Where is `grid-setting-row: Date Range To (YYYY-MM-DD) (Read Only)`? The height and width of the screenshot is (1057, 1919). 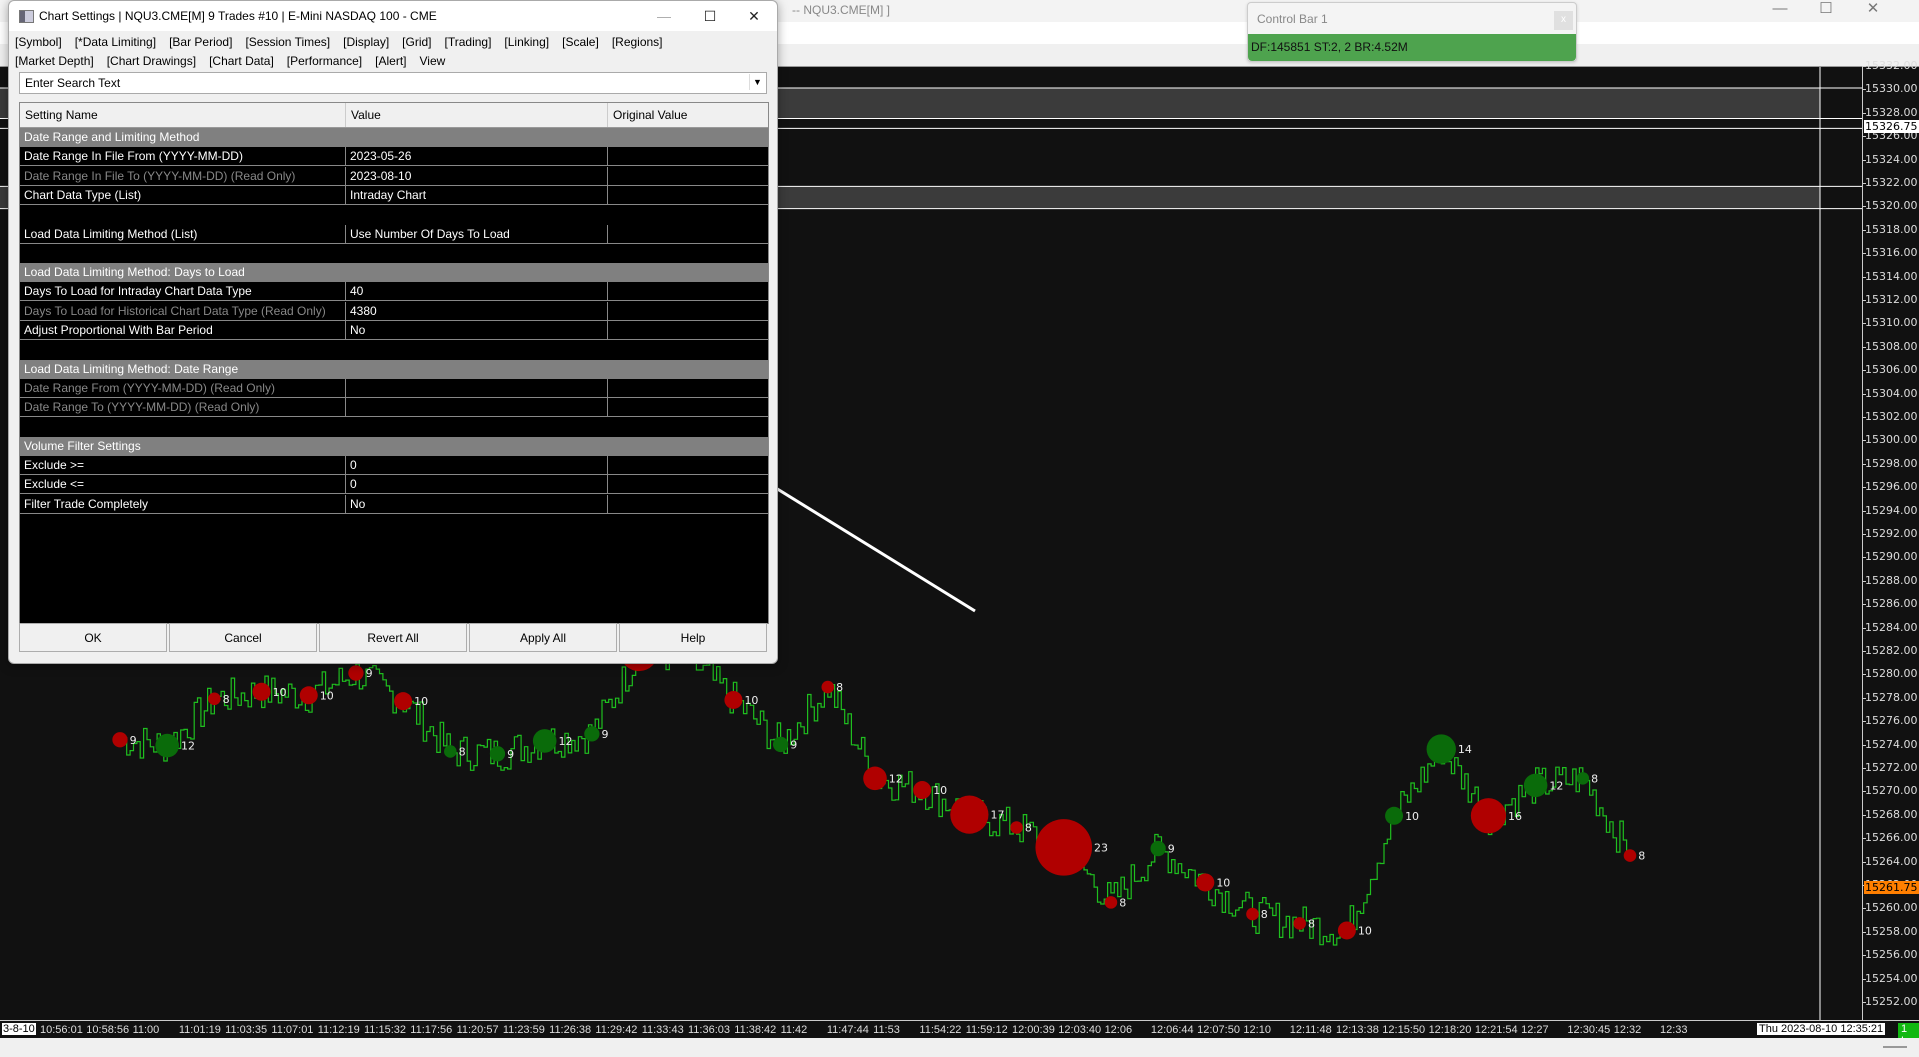
grid-setting-row: Date Range To (YYYY-MM-DD) (Read Only) is located at coordinates (394, 408).